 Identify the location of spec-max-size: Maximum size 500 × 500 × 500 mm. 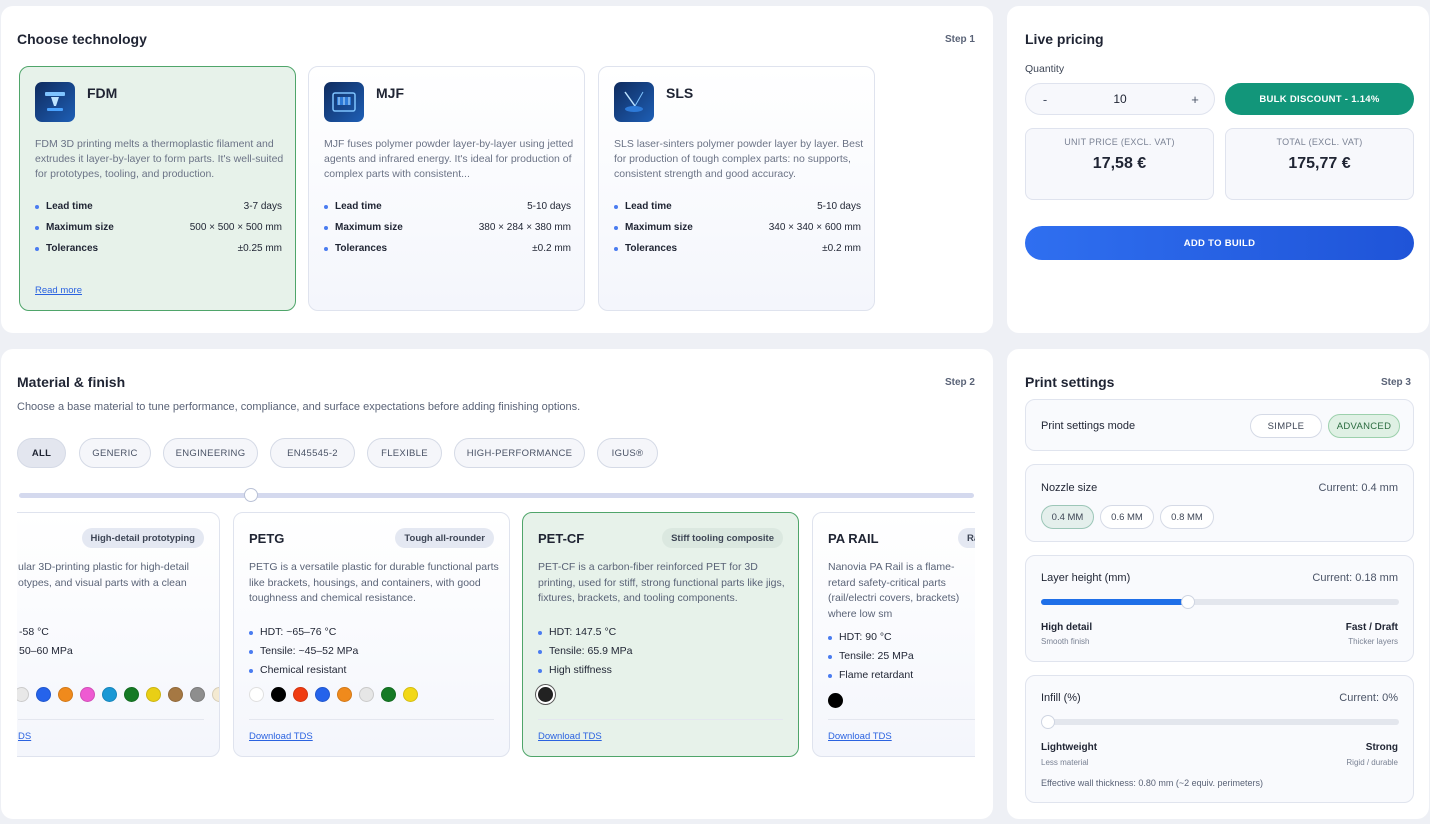
(158, 227).